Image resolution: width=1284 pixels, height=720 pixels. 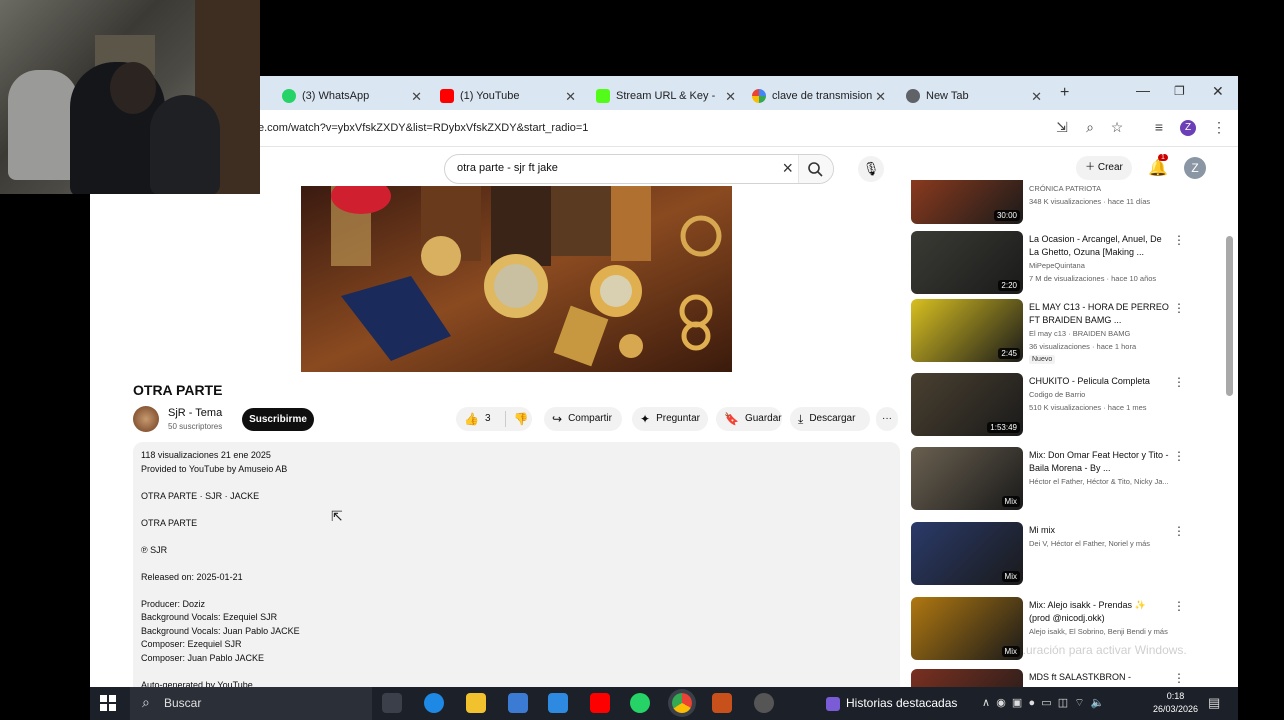 What do you see at coordinates (1195, 168) in the screenshot?
I see `account-avatar: Z` at bounding box center [1195, 168].